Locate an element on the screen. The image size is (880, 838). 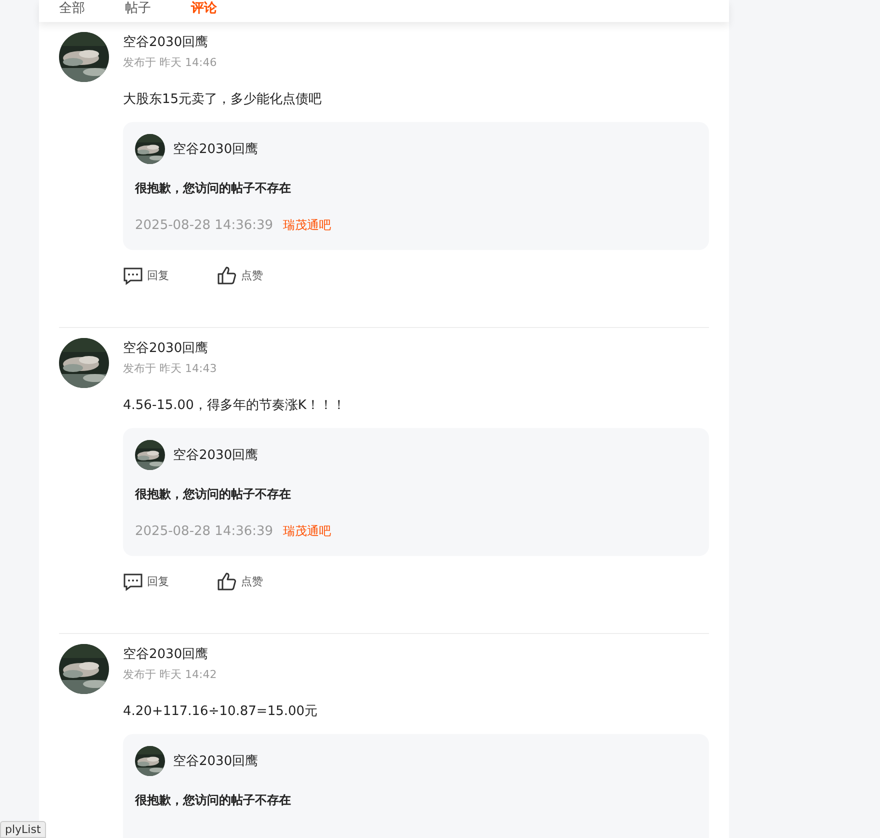
post-time: 发布于 昨天 14:46 is located at coordinates (170, 62).